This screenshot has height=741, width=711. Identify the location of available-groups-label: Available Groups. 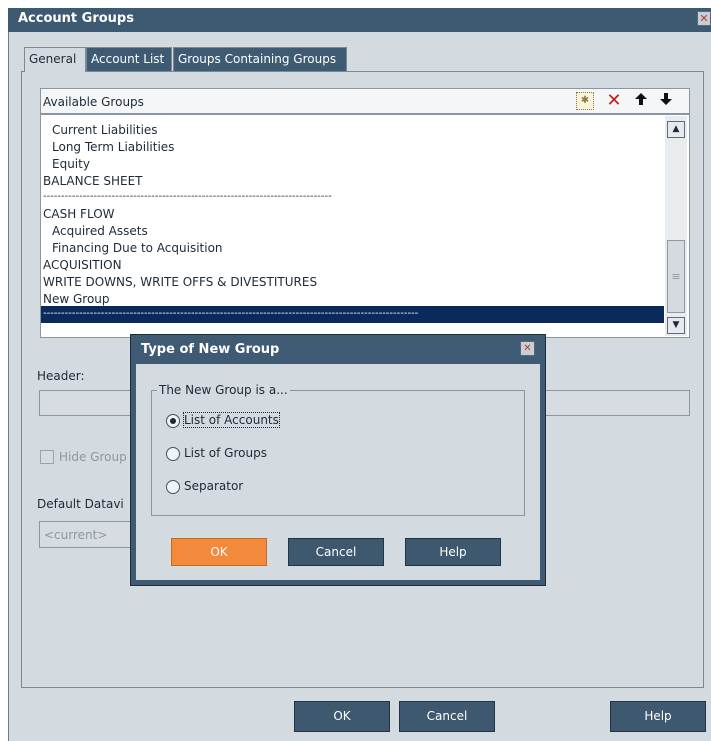
(93, 102).